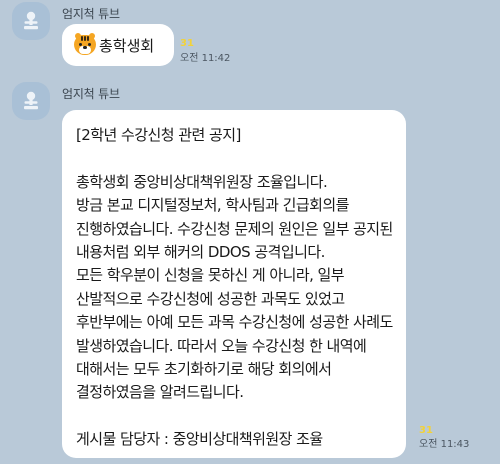 The image size is (500, 464). I want to click on message-text: 총학생회, so click(127, 45).